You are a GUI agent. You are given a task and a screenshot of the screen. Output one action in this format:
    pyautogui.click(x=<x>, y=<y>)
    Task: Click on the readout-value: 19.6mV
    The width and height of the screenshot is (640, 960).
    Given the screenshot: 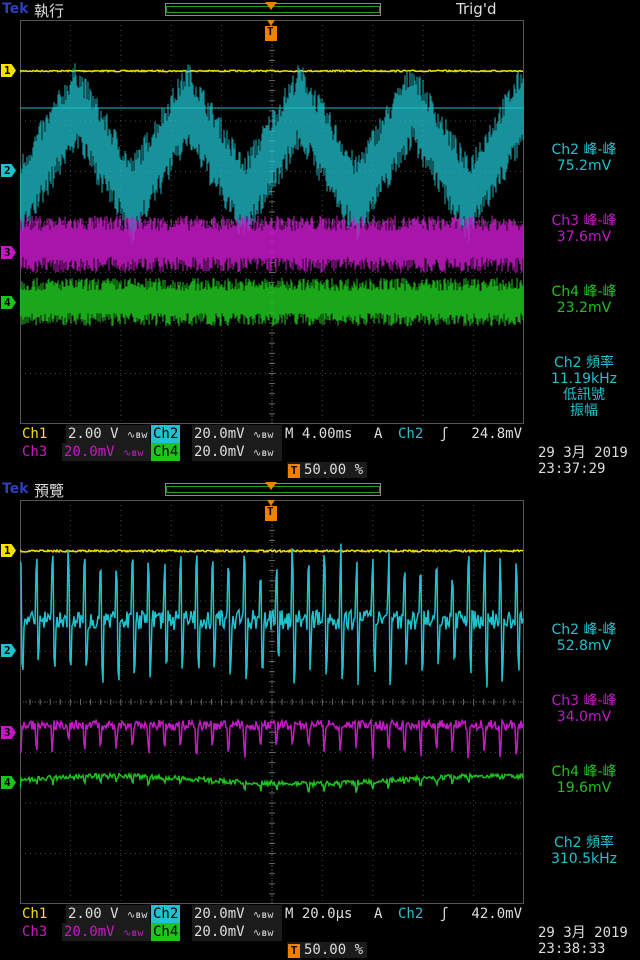 What is the action you would take?
    pyautogui.click(x=584, y=788)
    